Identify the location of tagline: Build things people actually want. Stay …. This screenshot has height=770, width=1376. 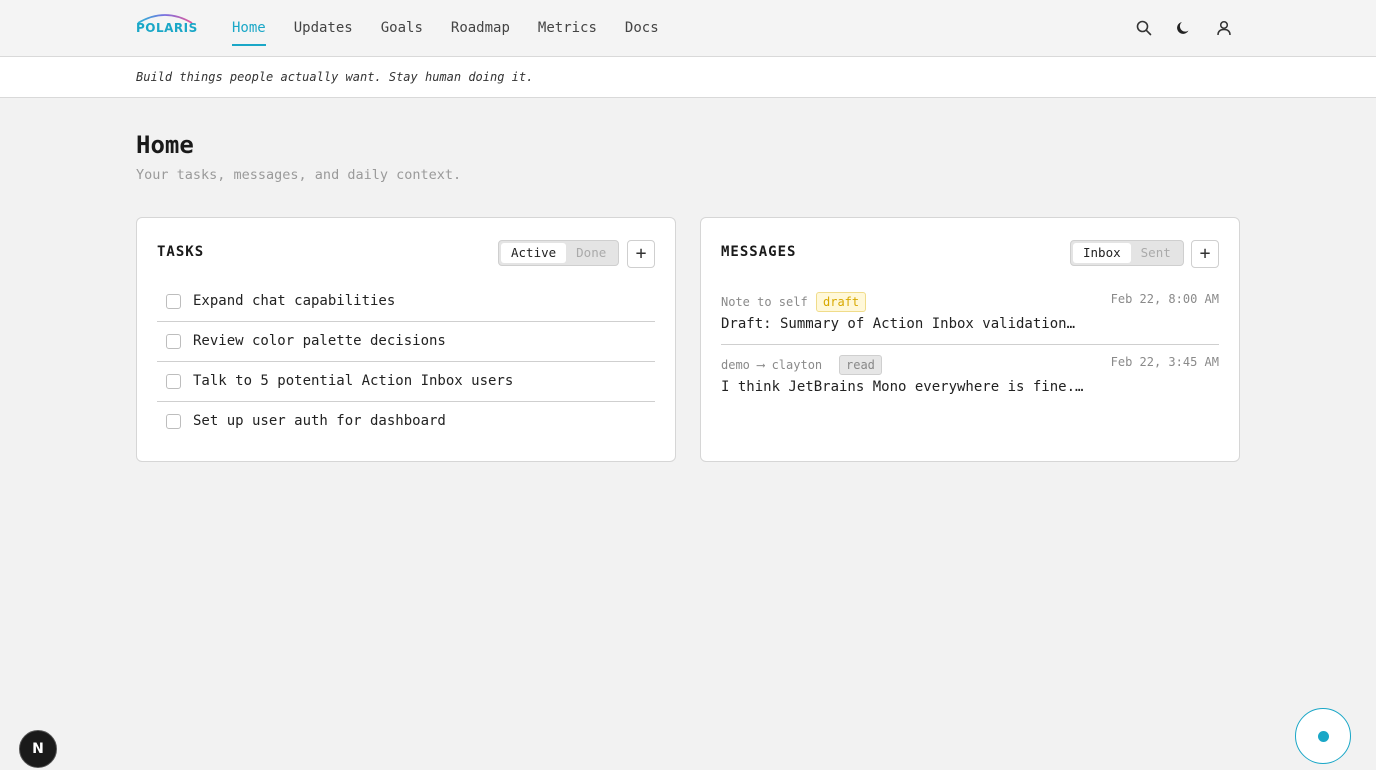
(335, 77).